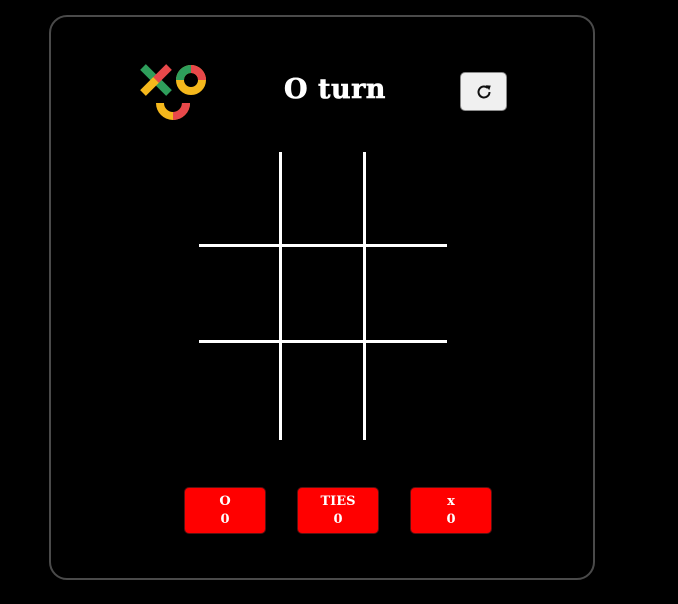  I want to click on score-o: O 0, so click(225, 510).